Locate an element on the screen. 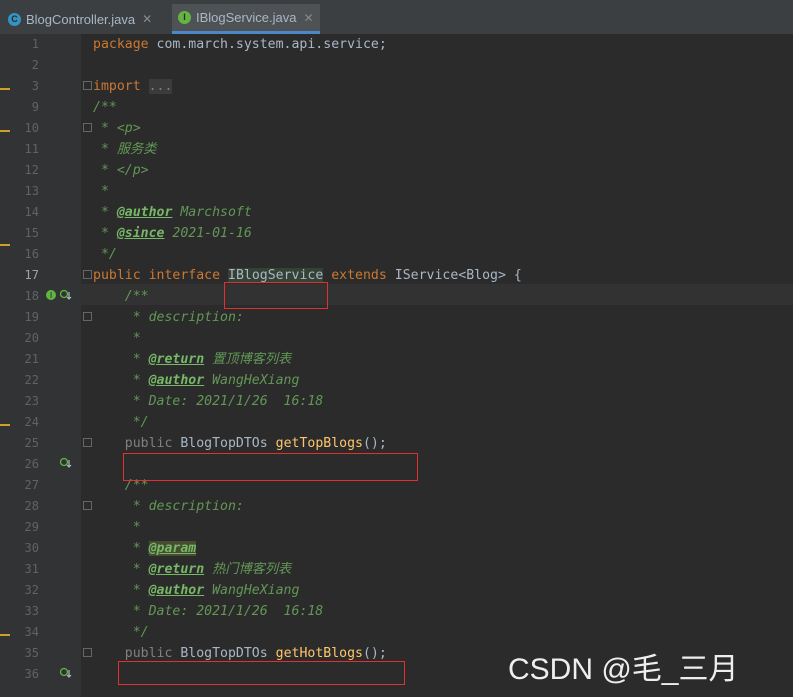 Image resolution: width=793 pixels, height=697 pixels. code-line: 22 * @author WangHeXiang is located at coordinates (396, 380).